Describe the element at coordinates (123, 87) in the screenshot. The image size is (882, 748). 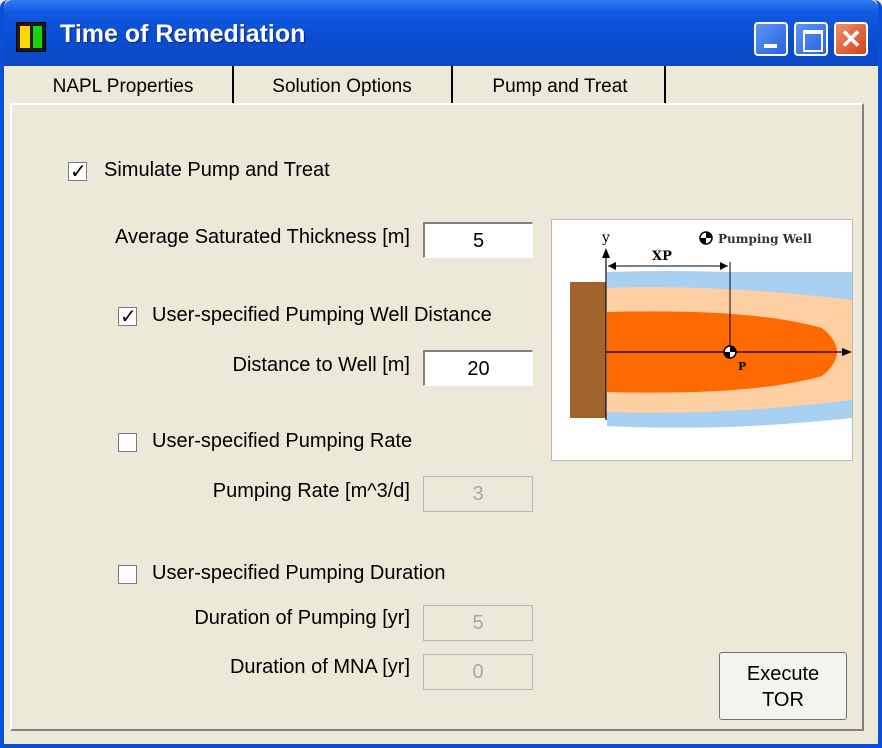
I see `tab-napl-properties: NAPL Properties` at that location.